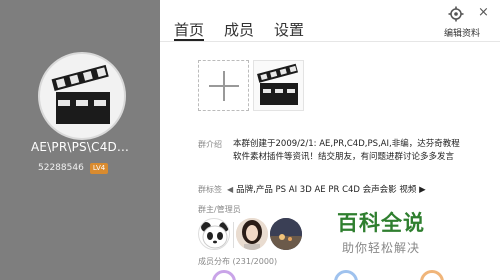 This screenshot has height=280, width=500. I want to click on add-photo-button, so click(223, 85).